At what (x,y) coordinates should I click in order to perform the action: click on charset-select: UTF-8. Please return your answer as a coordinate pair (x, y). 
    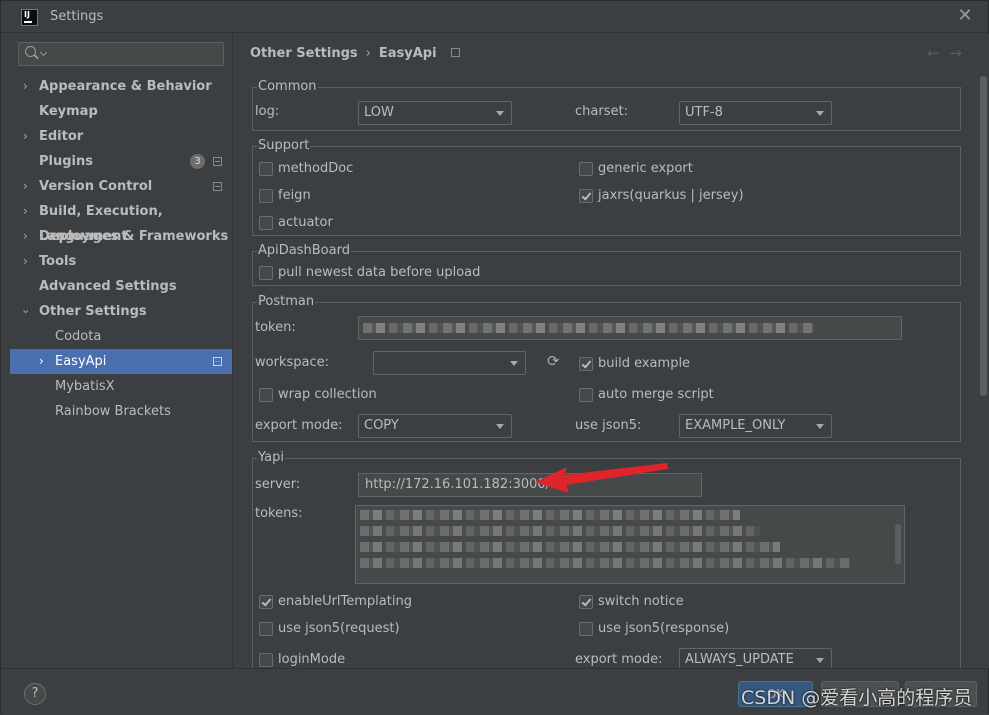
    Looking at the image, I should click on (755, 113).